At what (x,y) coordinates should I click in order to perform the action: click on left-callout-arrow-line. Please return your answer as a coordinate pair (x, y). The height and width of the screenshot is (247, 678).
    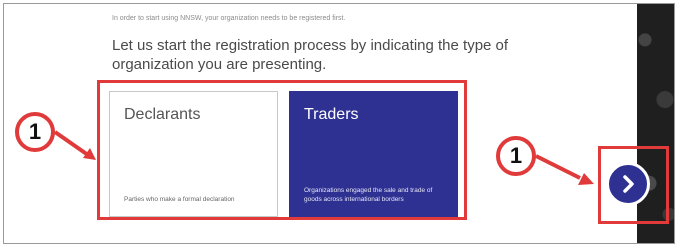
    Looking at the image, I should click on (71, 143).